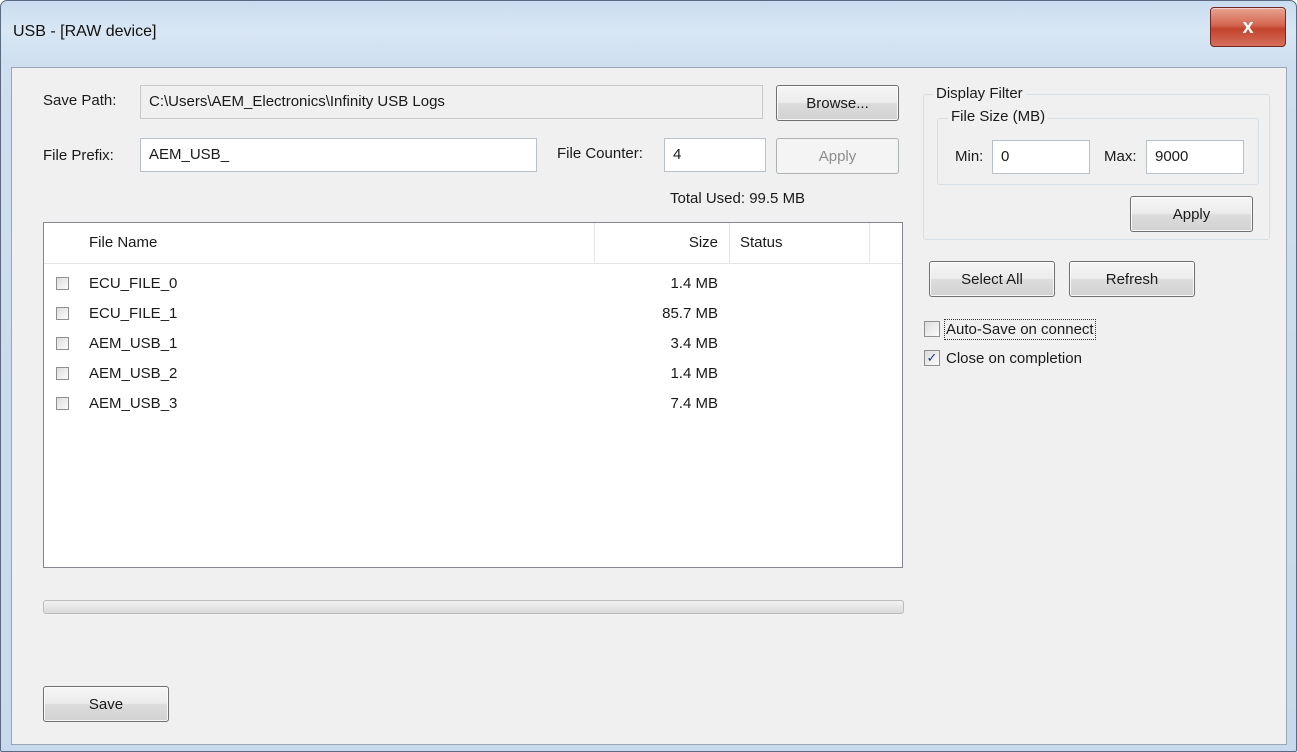  What do you see at coordinates (1191, 214) in the screenshot?
I see `filter-apply-button: Apply` at bounding box center [1191, 214].